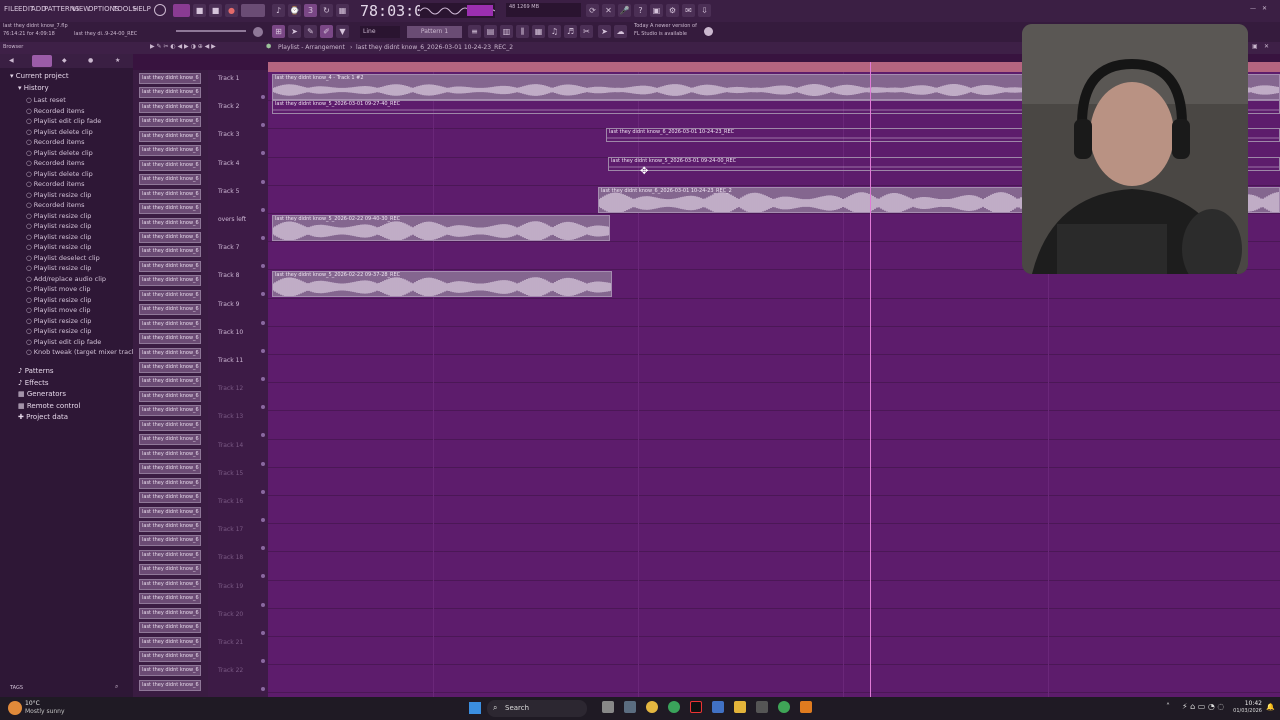 This screenshot has height=720, width=1280. Describe the element at coordinates (228, 106) in the screenshot. I see `track-name: Track 2` at that location.